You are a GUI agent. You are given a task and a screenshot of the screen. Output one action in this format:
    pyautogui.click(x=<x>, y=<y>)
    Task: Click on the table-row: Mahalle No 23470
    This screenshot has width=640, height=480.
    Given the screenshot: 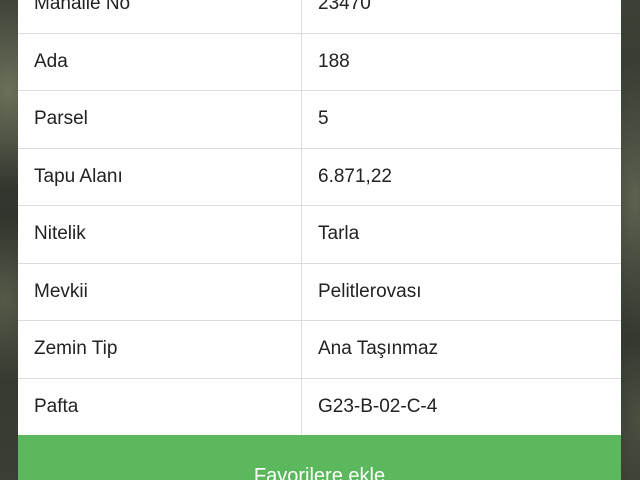 What is the action you would take?
    pyautogui.click(x=319, y=17)
    